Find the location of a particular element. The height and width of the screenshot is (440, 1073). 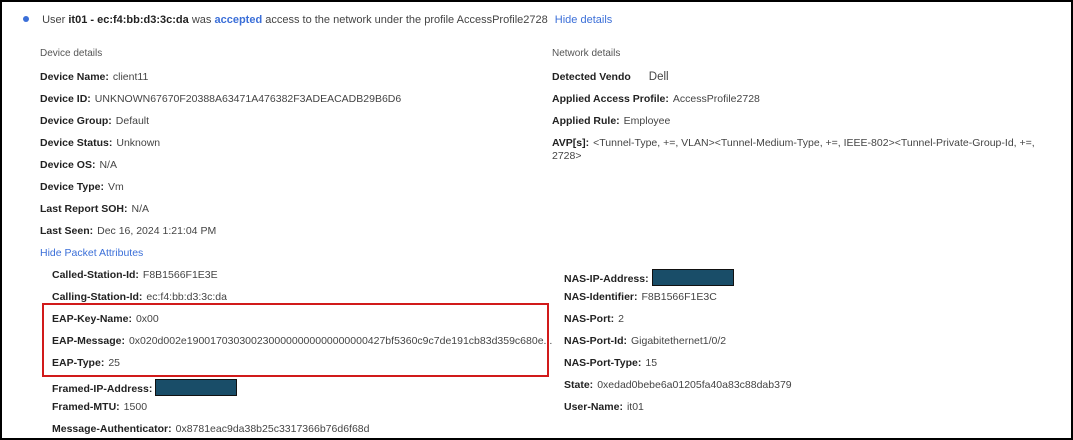

called-station-id-row: Called-Station-Id: F8B1566F1E3E is located at coordinates (135, 275).